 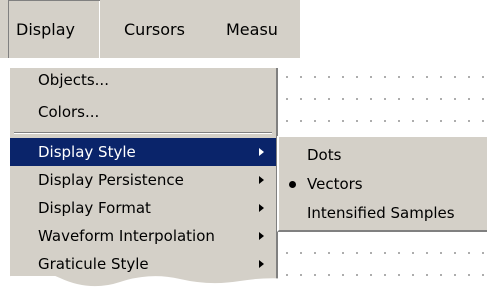 What do you see at coordinates (126, 236) in the screenshot?
I see `menu-item-label: Waveform Interpolation` at bounding box center [126, 236].